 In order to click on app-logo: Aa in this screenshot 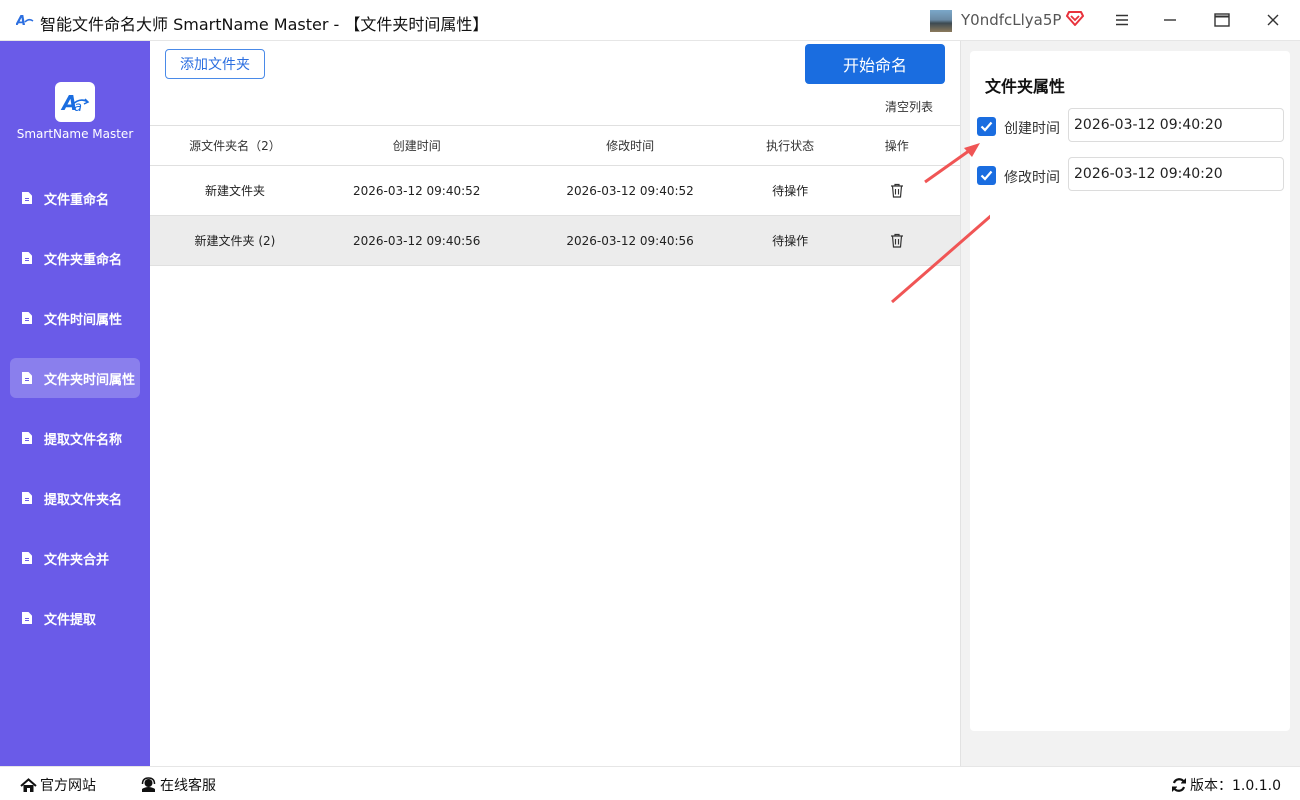, I will do `click(75, 102)`.